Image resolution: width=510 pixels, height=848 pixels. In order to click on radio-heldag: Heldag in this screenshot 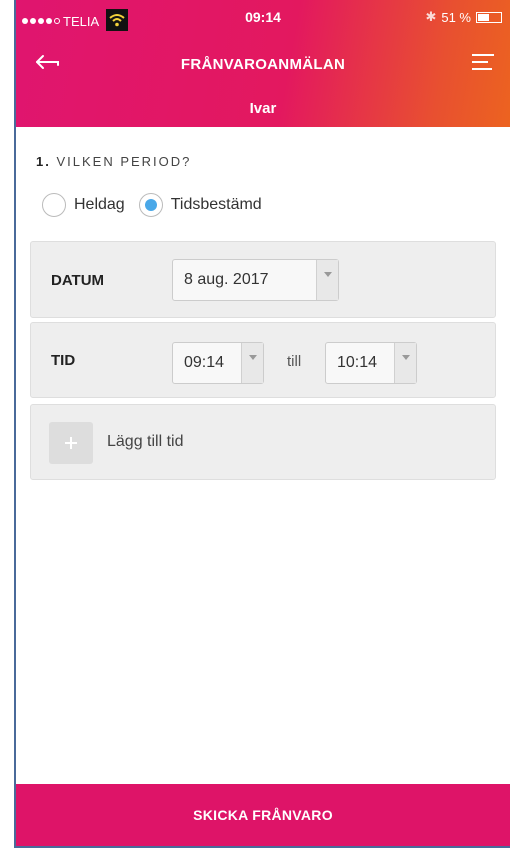, I will do `click(83, 205)`.